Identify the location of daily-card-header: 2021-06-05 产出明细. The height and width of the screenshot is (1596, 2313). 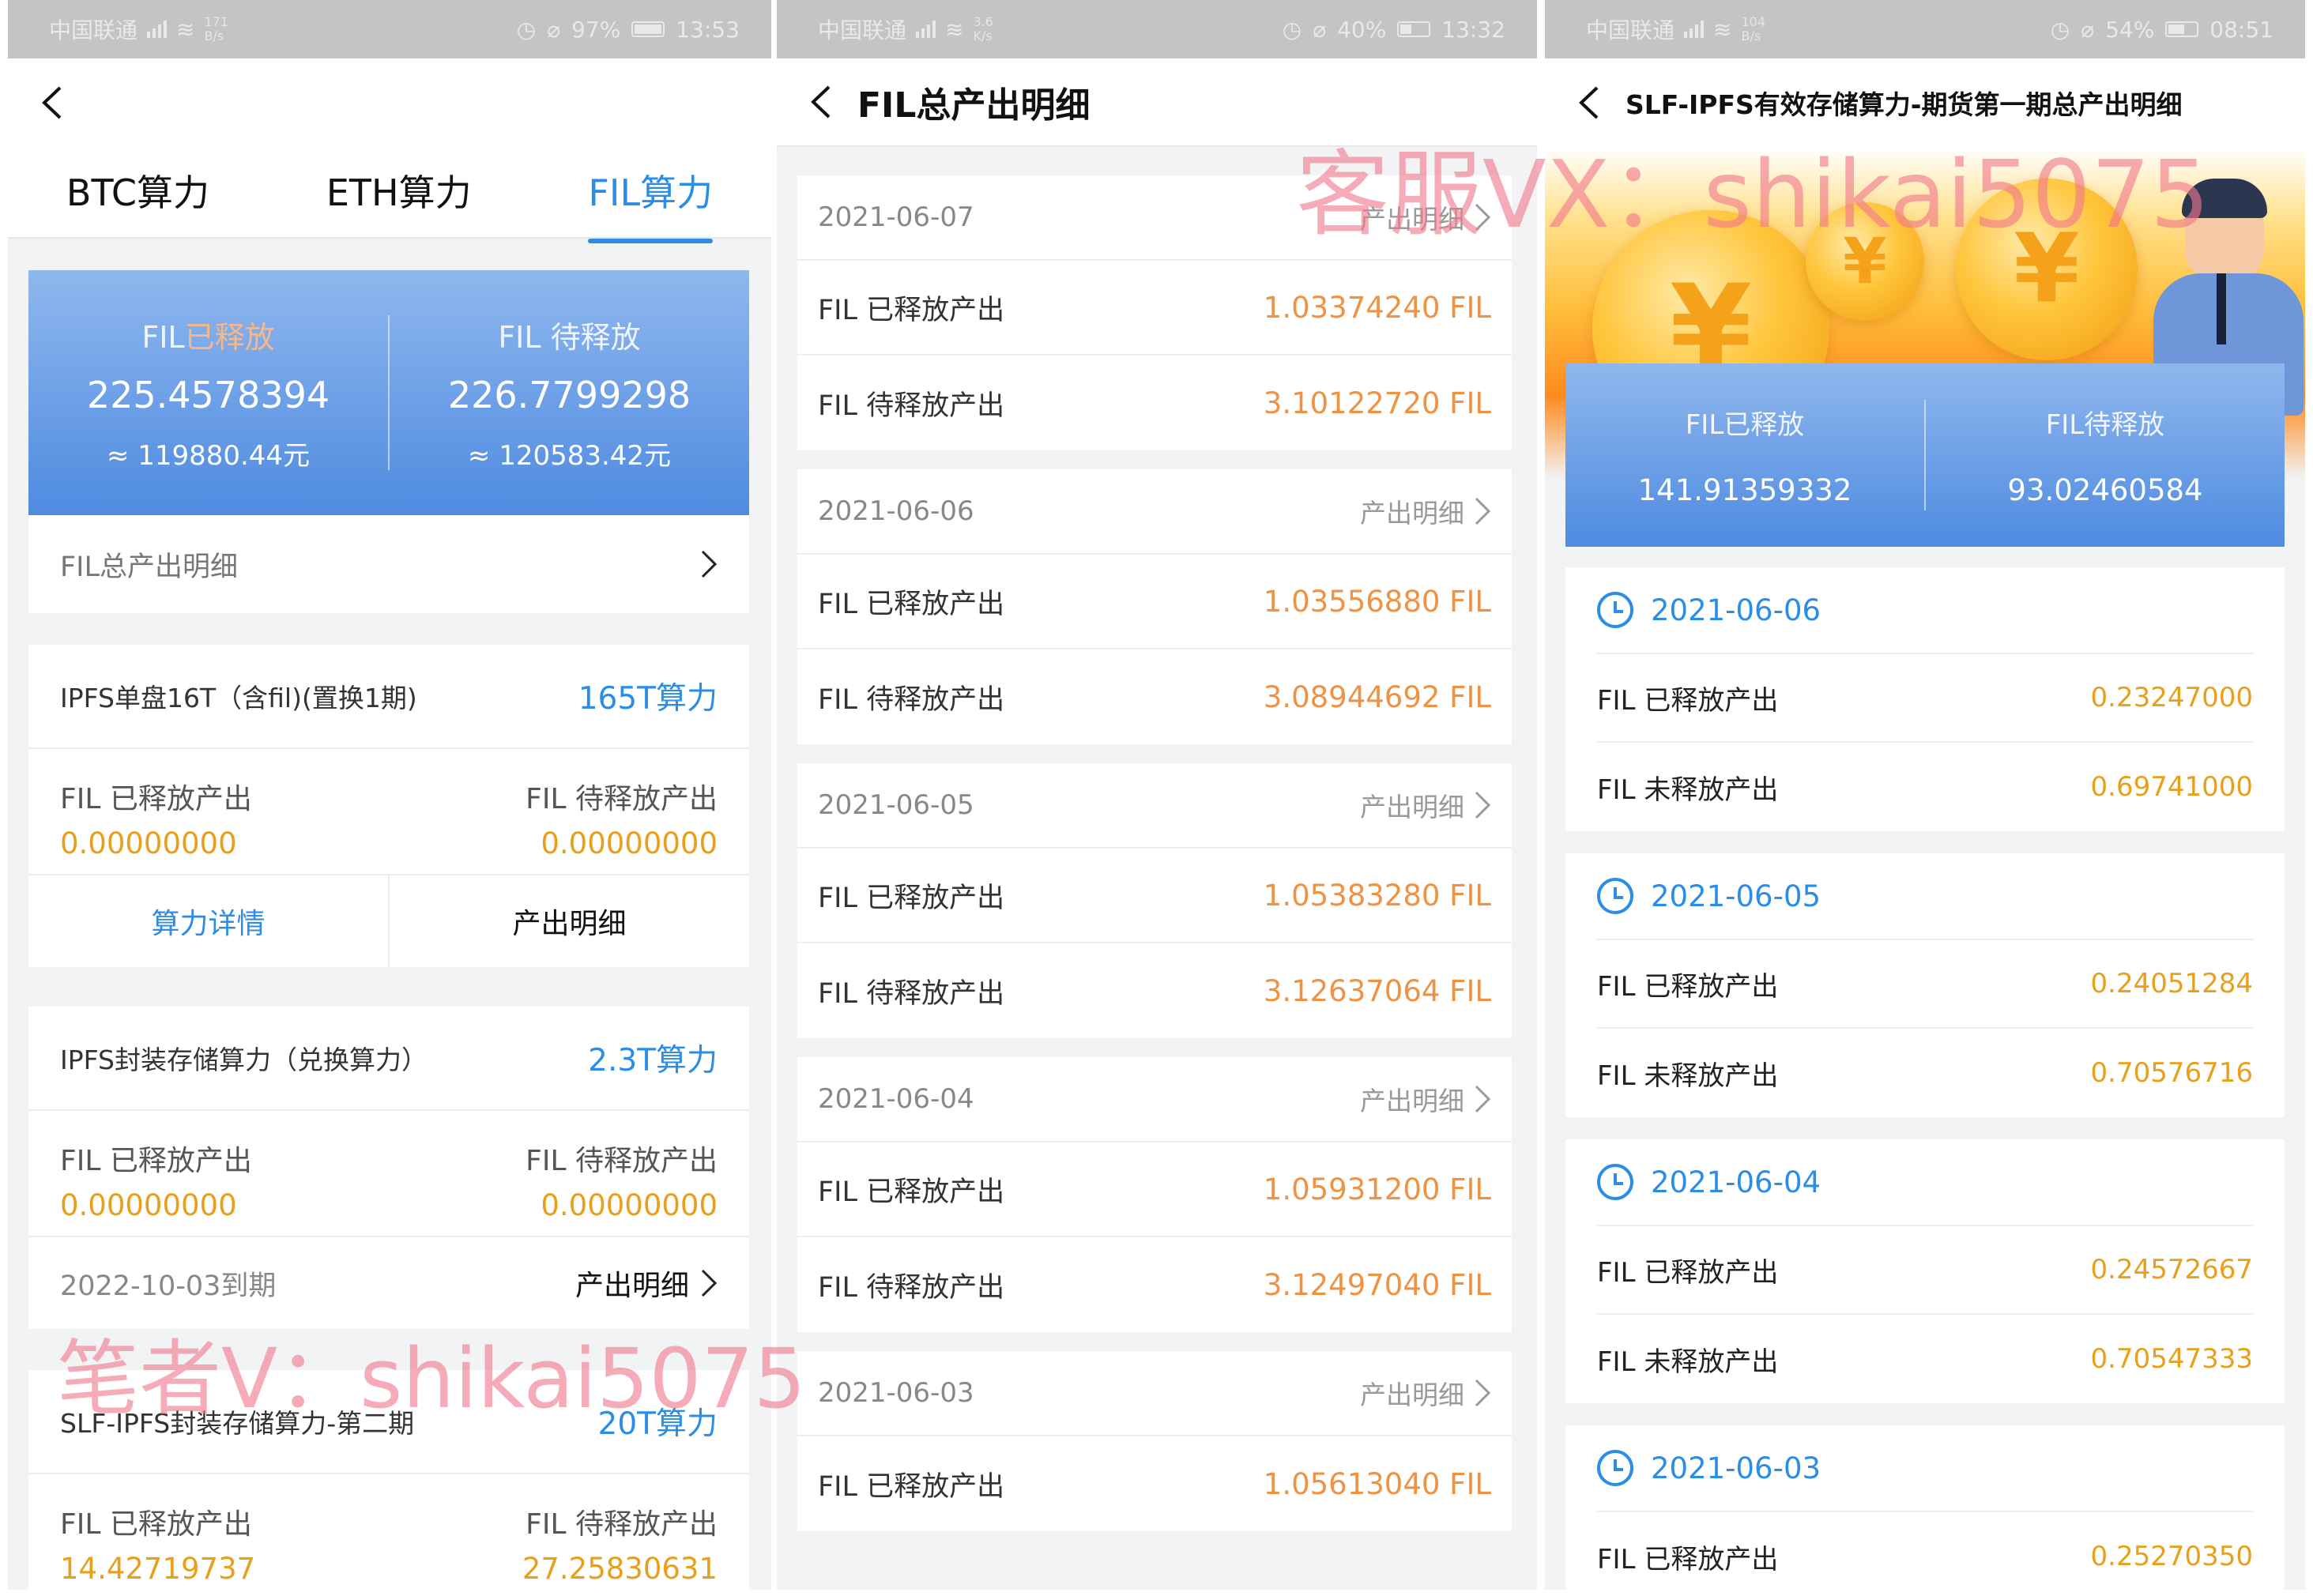
(1154, 806).